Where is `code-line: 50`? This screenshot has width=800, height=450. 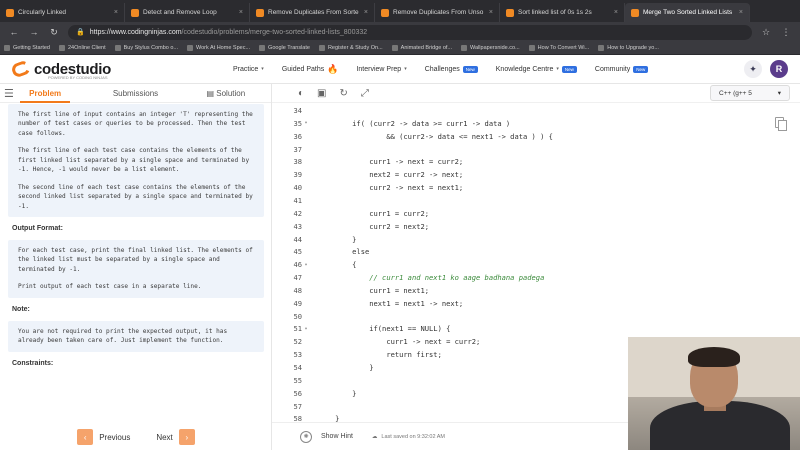 code-line: 50 is located at coordinates (536, 316).